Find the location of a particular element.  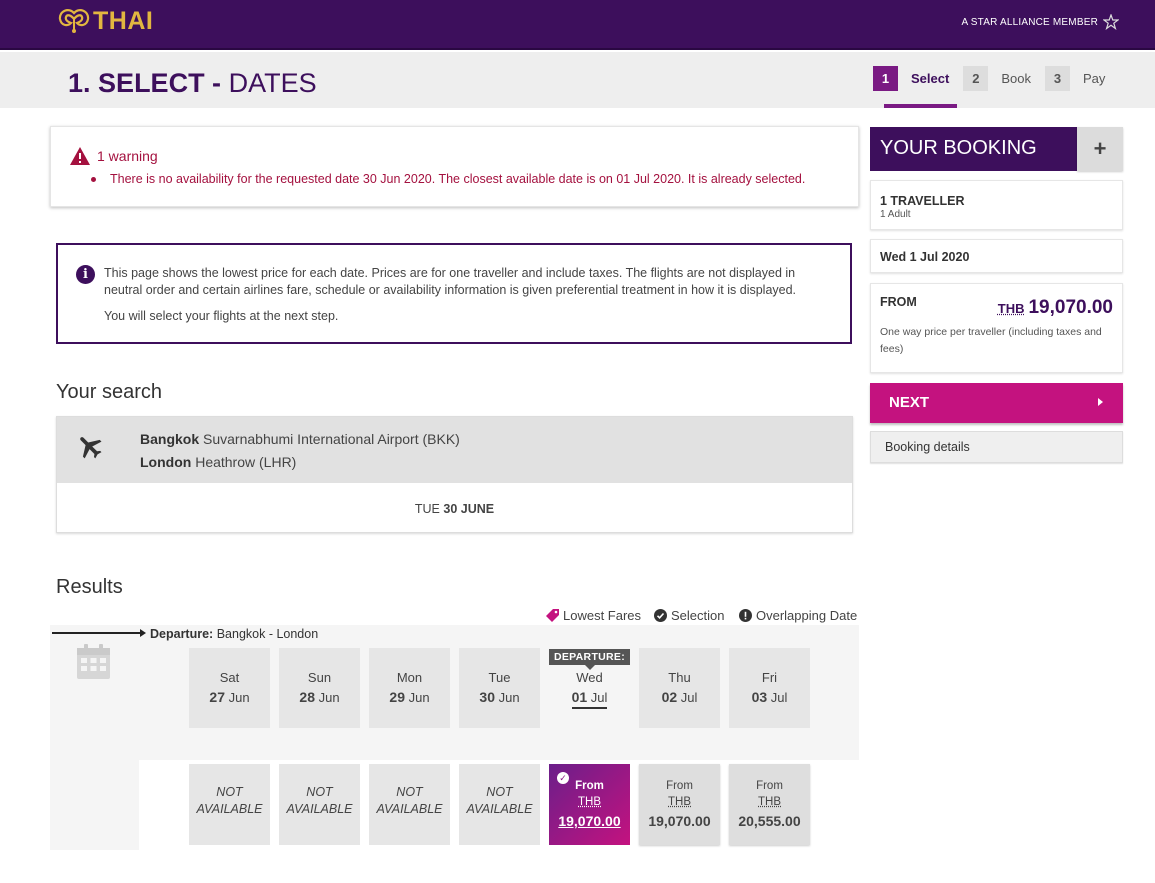

thai-logo: THAI is located at coordinates (105, 21).